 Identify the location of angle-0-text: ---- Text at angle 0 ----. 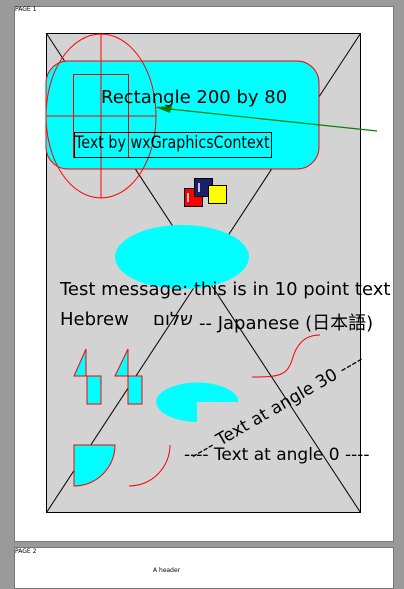
(277, 455).